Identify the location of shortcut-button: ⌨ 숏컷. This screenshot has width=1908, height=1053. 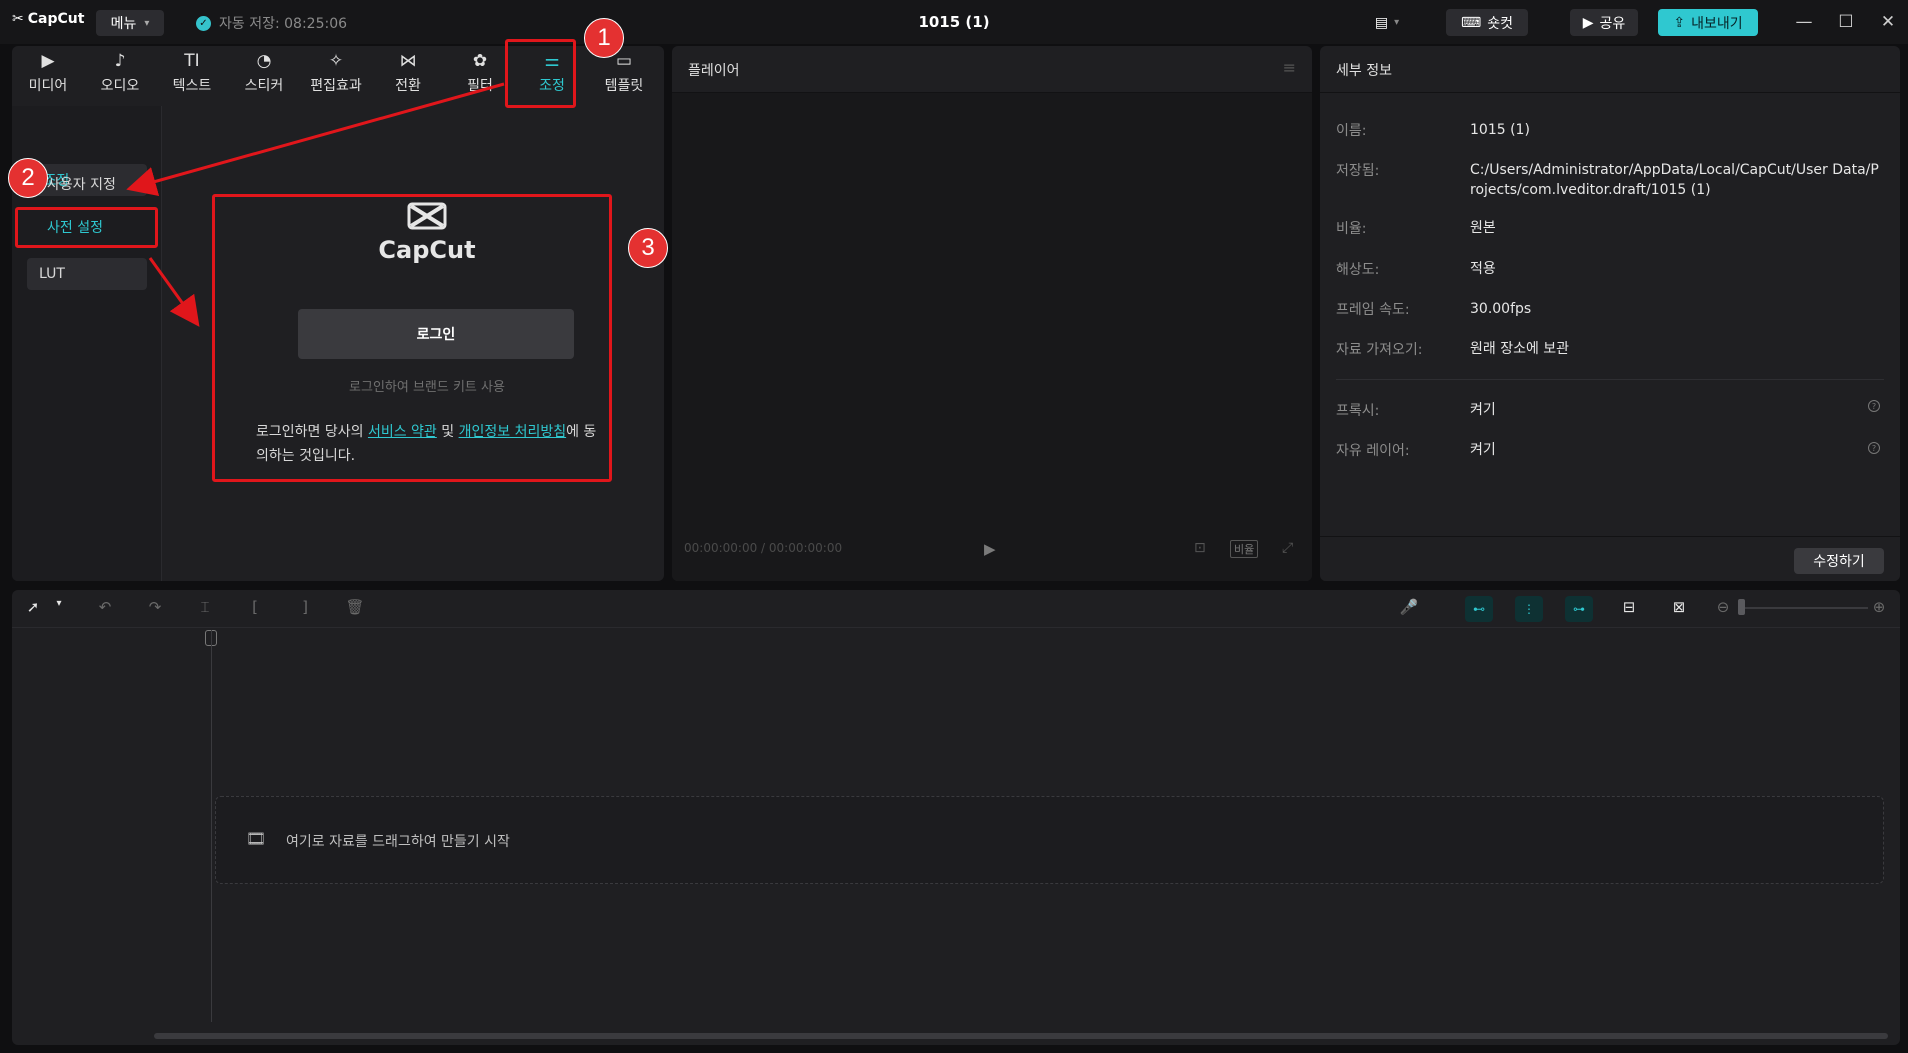
(1487, 22).